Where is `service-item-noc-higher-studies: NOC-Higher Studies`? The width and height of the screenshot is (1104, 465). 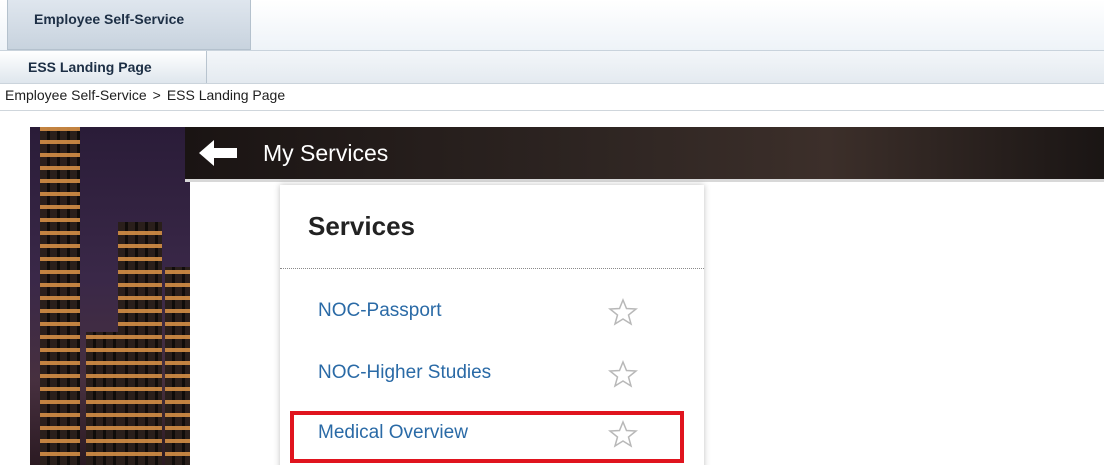
service-item-noc-higher-studies: NOC-Higher Studies is located at coordinates (487, 373).